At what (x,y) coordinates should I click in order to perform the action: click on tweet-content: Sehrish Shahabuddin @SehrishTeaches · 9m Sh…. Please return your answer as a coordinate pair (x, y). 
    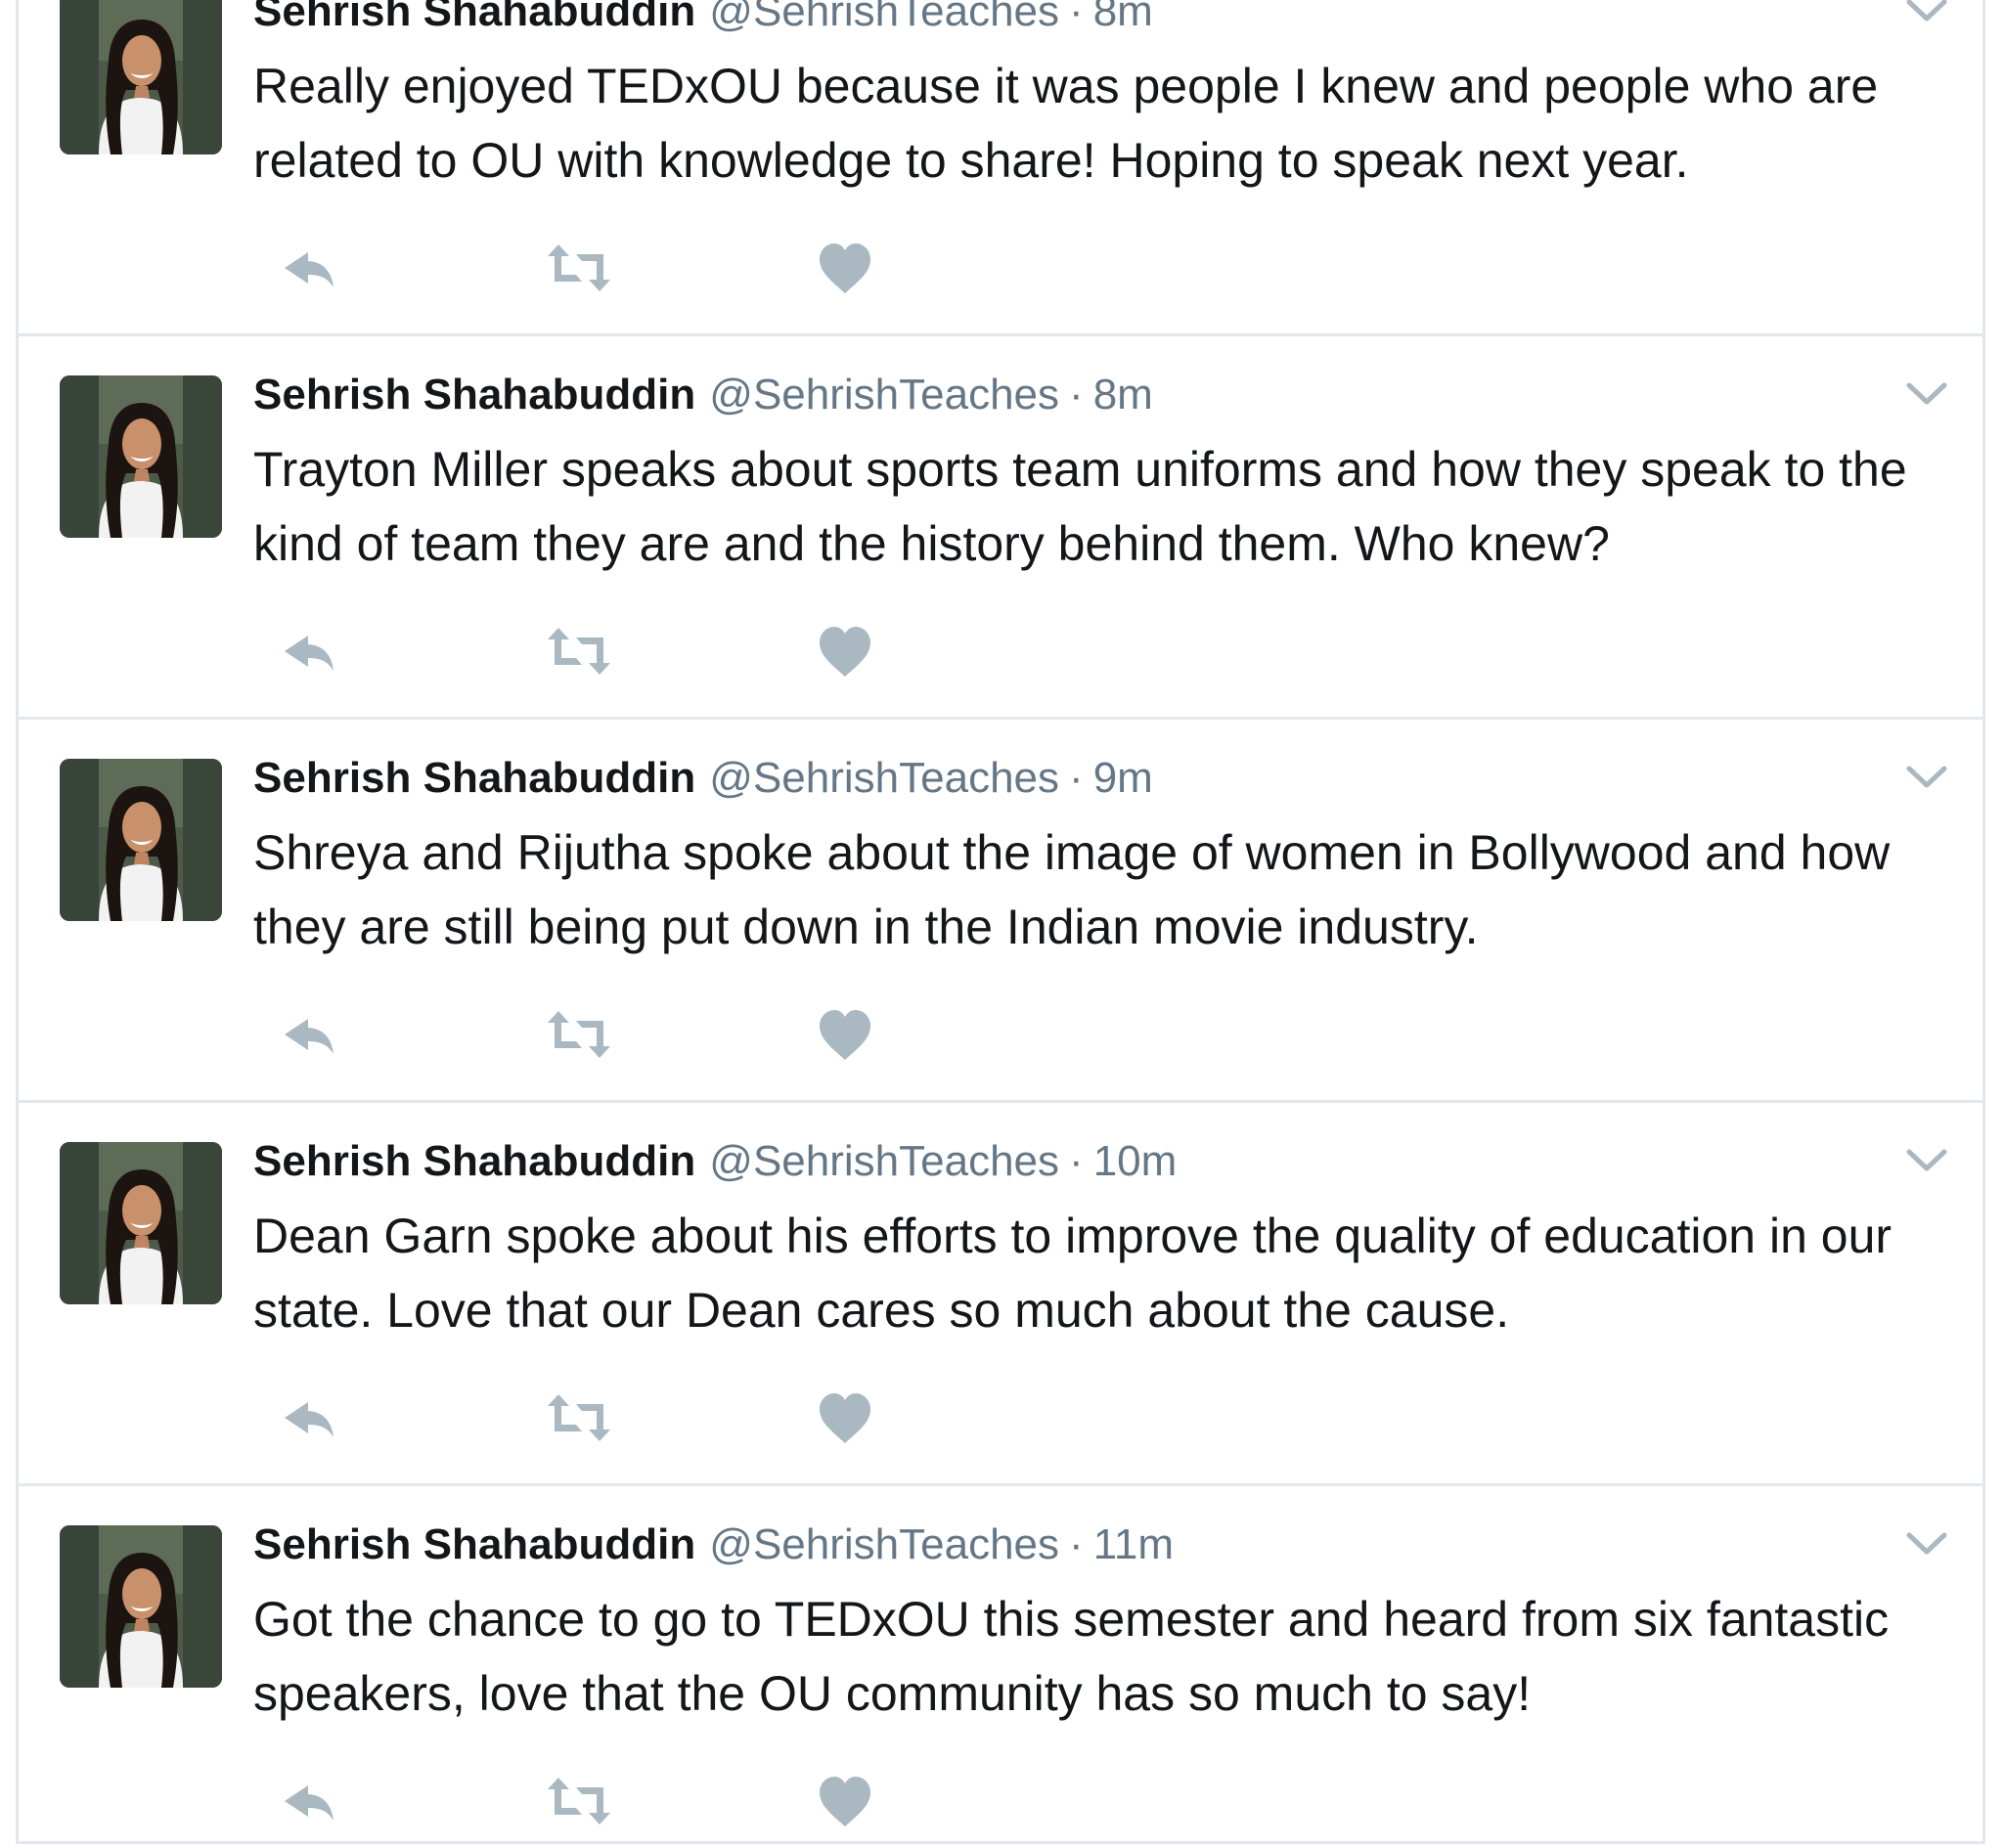
    Looking at the image, I should click on (1088, 856).